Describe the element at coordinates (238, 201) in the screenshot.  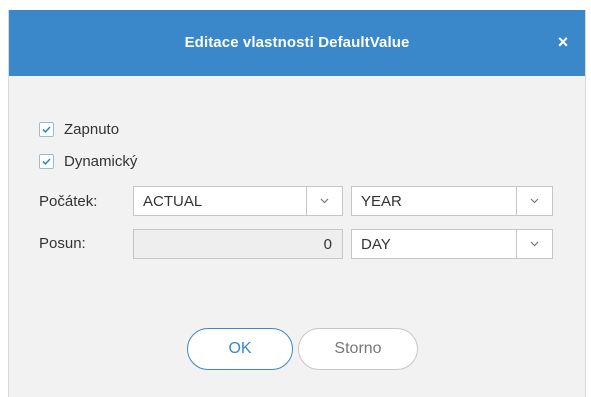
I see `pocatek-base-select: ACTUAL` at that location.